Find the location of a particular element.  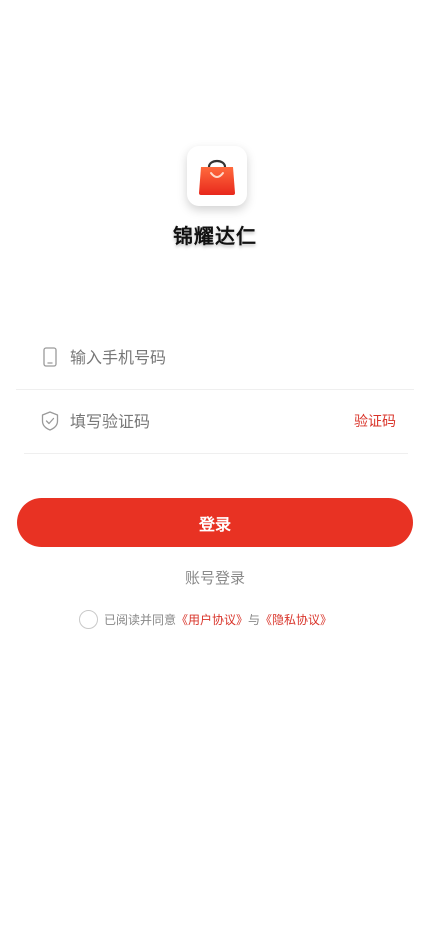

shield-check-icon is located at coordinates (50, 421).